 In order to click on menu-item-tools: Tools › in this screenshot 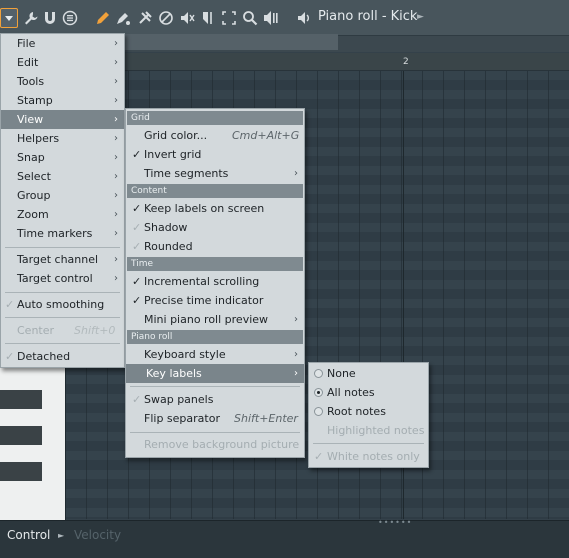, I will do `click(62, 81)`.